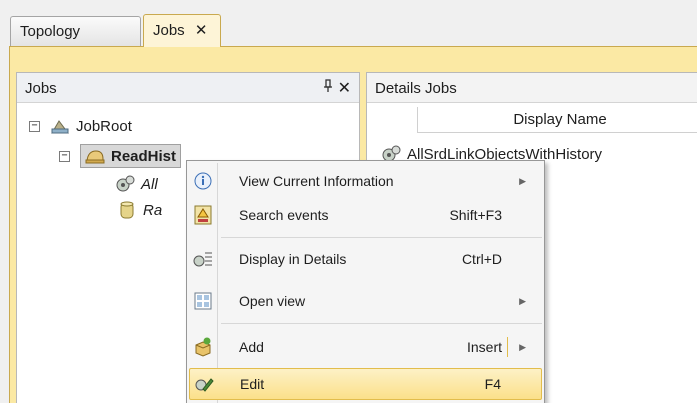  Describe the element at coordinates (365, 301) in the screenshot. I see `menu-item-open-view: Open view ▶` at that location.